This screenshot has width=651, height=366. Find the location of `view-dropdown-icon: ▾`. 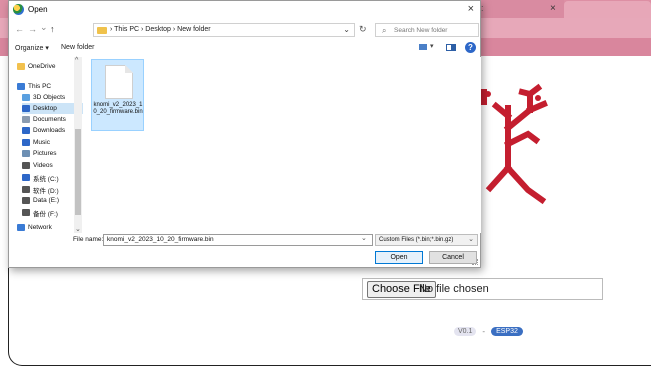

view-dropdown-icon: ▾ is located at coordinates (432, 46).